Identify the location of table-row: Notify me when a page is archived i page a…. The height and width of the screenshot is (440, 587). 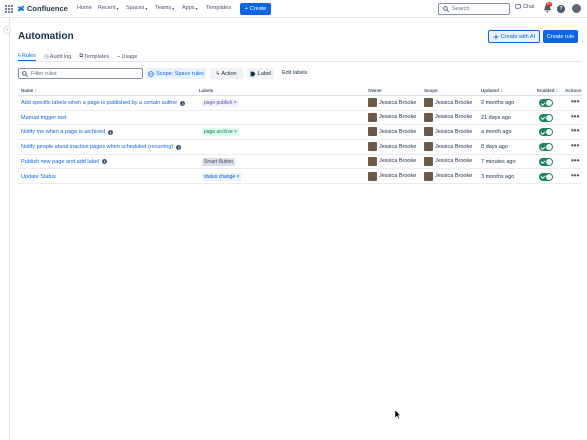
(300, 133).